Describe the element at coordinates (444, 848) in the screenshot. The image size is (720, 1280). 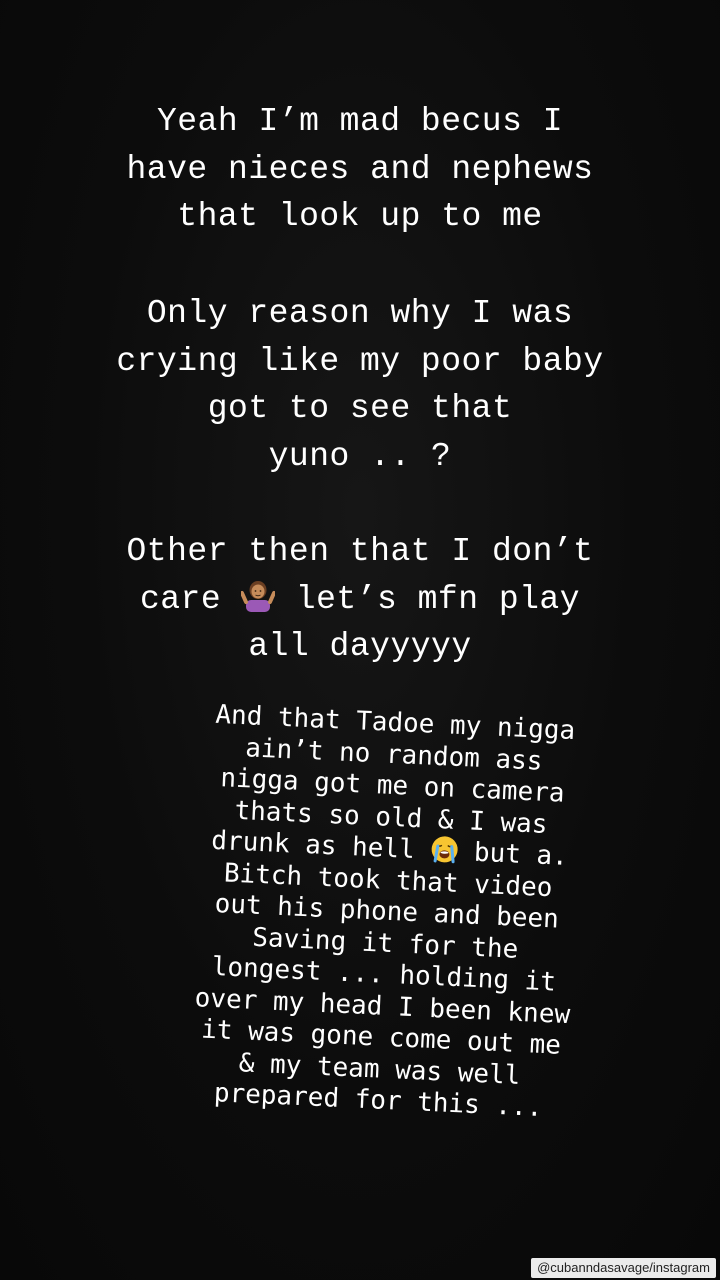
I see `loudly-crying-face-emoji-icon` at that location.